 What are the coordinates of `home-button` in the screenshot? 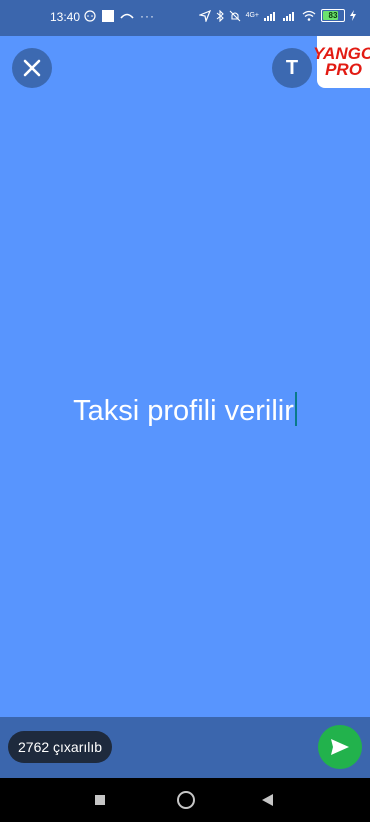 It's located at (186, 800).